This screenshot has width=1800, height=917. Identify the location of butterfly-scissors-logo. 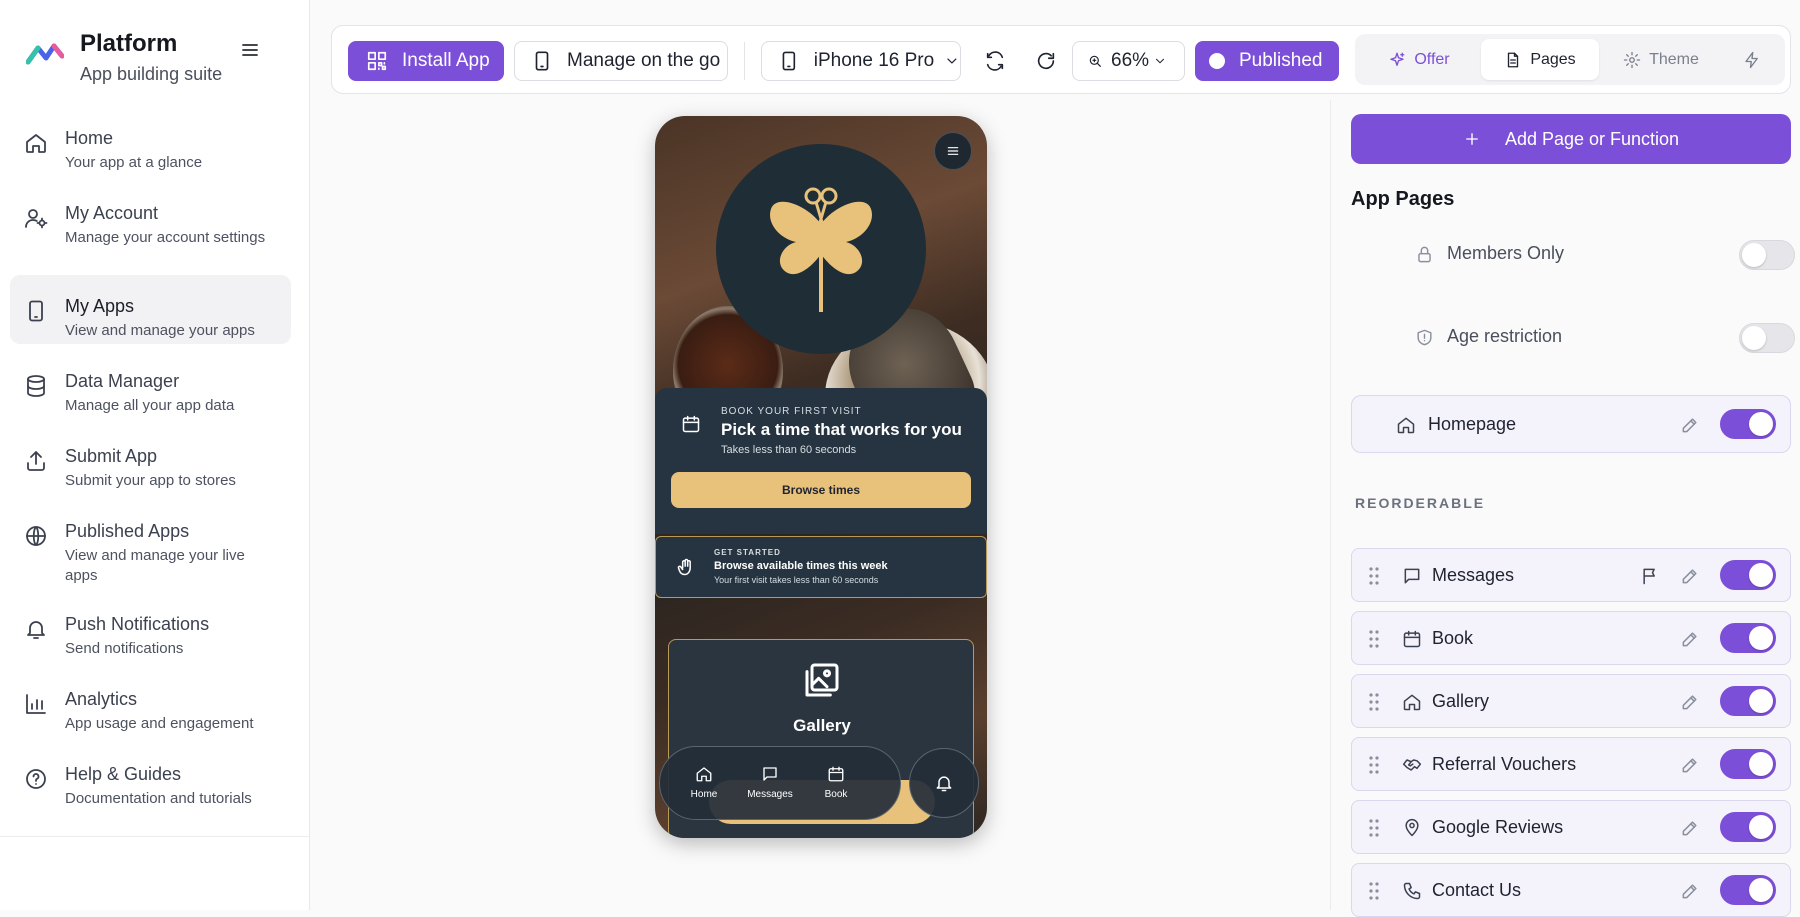
(821, 249).